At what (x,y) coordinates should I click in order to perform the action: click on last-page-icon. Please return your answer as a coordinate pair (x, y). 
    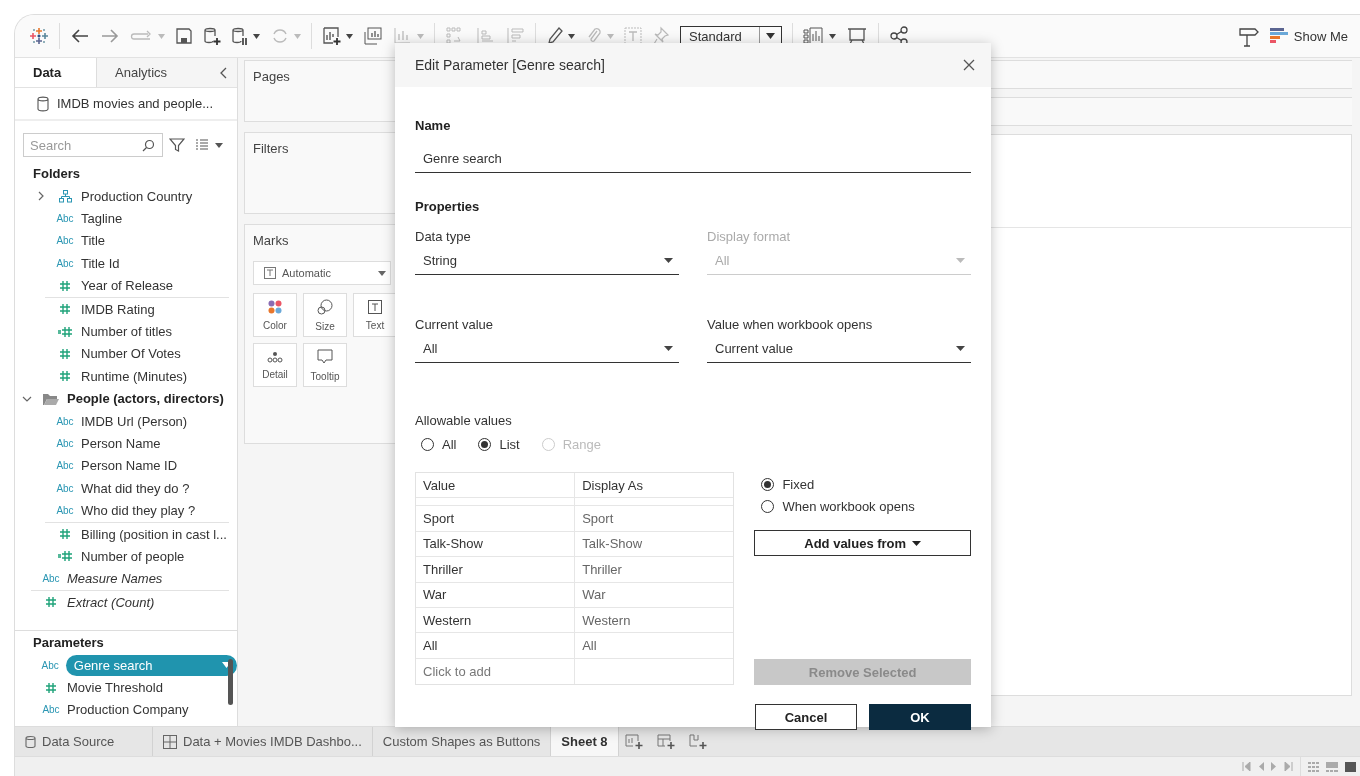
    Looking at the image, I should click on (1288, 766).